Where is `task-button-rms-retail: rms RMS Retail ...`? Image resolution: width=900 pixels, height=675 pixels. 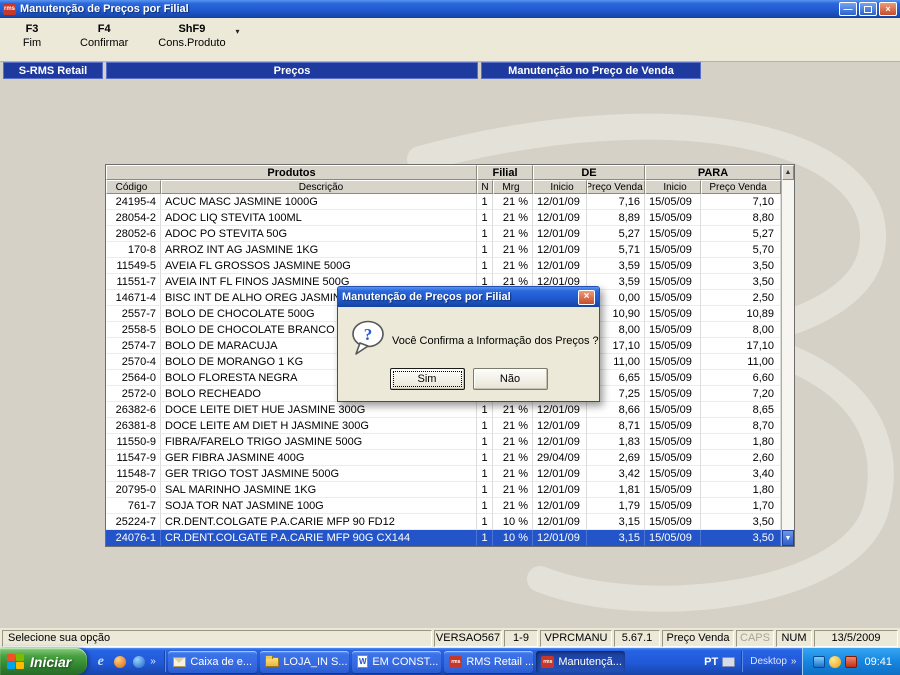
task-button-rms-retail: rms RMS Retail ... is located at coordinates (489, 661).